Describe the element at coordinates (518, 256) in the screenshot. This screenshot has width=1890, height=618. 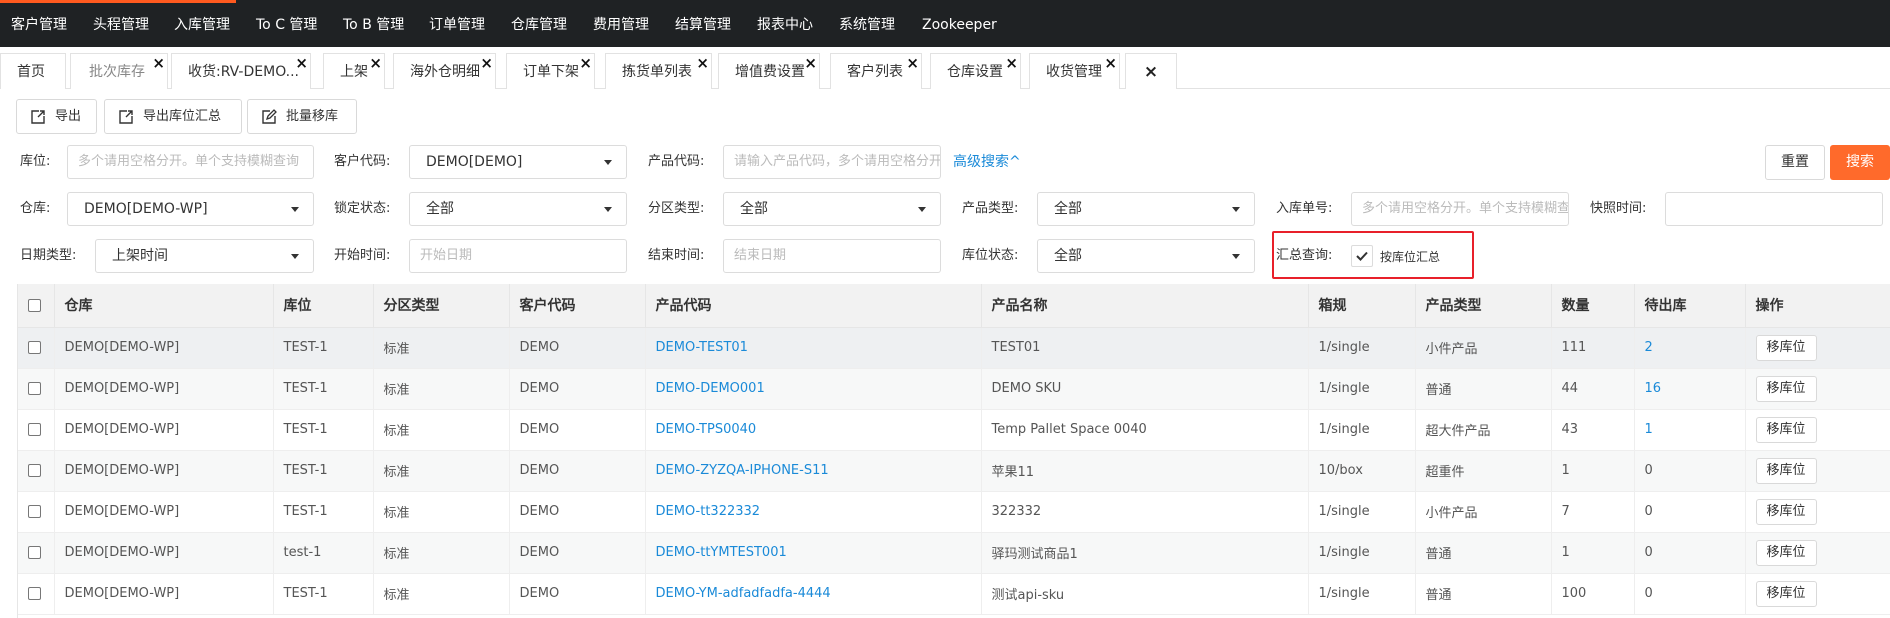
I see `start-date-input: 开始日期` at that location.